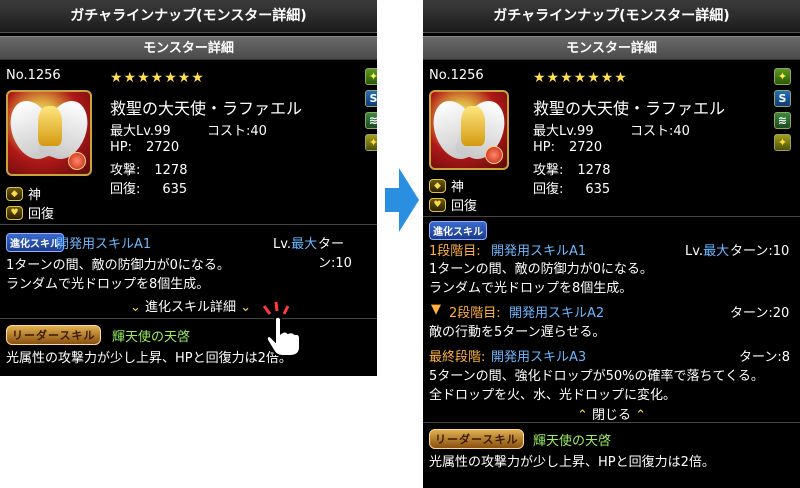 This screenshot has width=800, height=488. Describe the element at coordinates (458, 230) in the screenshot. I see `evolution-skill-badge: 進化スキル` at that location.